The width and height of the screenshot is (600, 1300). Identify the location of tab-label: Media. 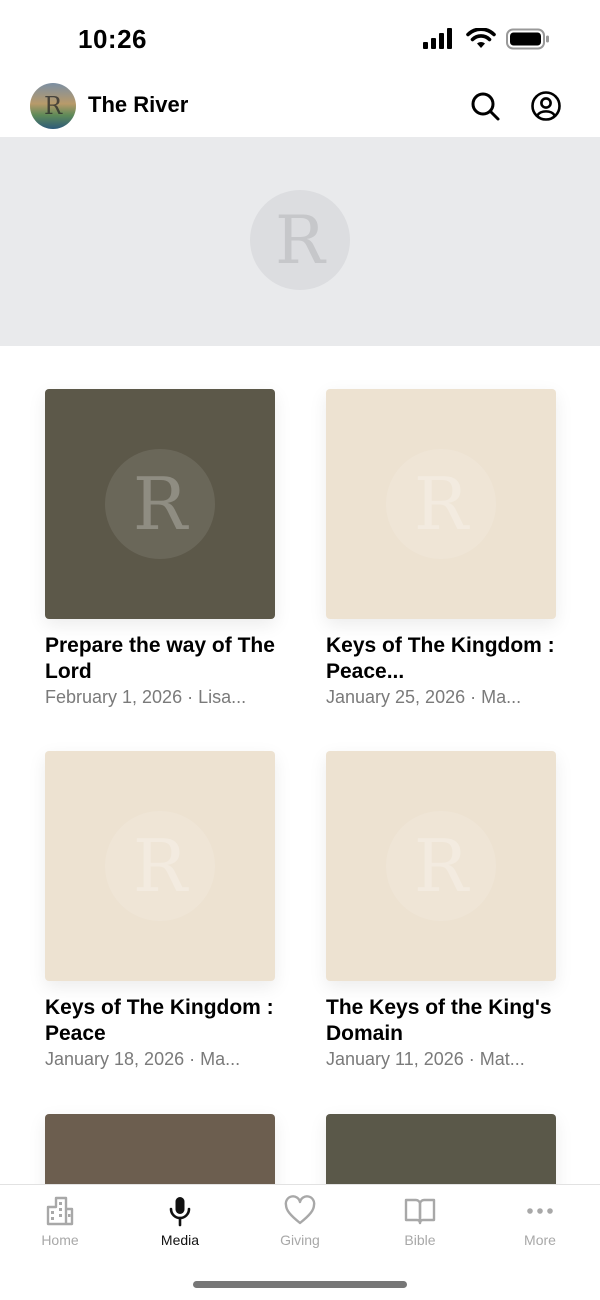
(180, 1240).